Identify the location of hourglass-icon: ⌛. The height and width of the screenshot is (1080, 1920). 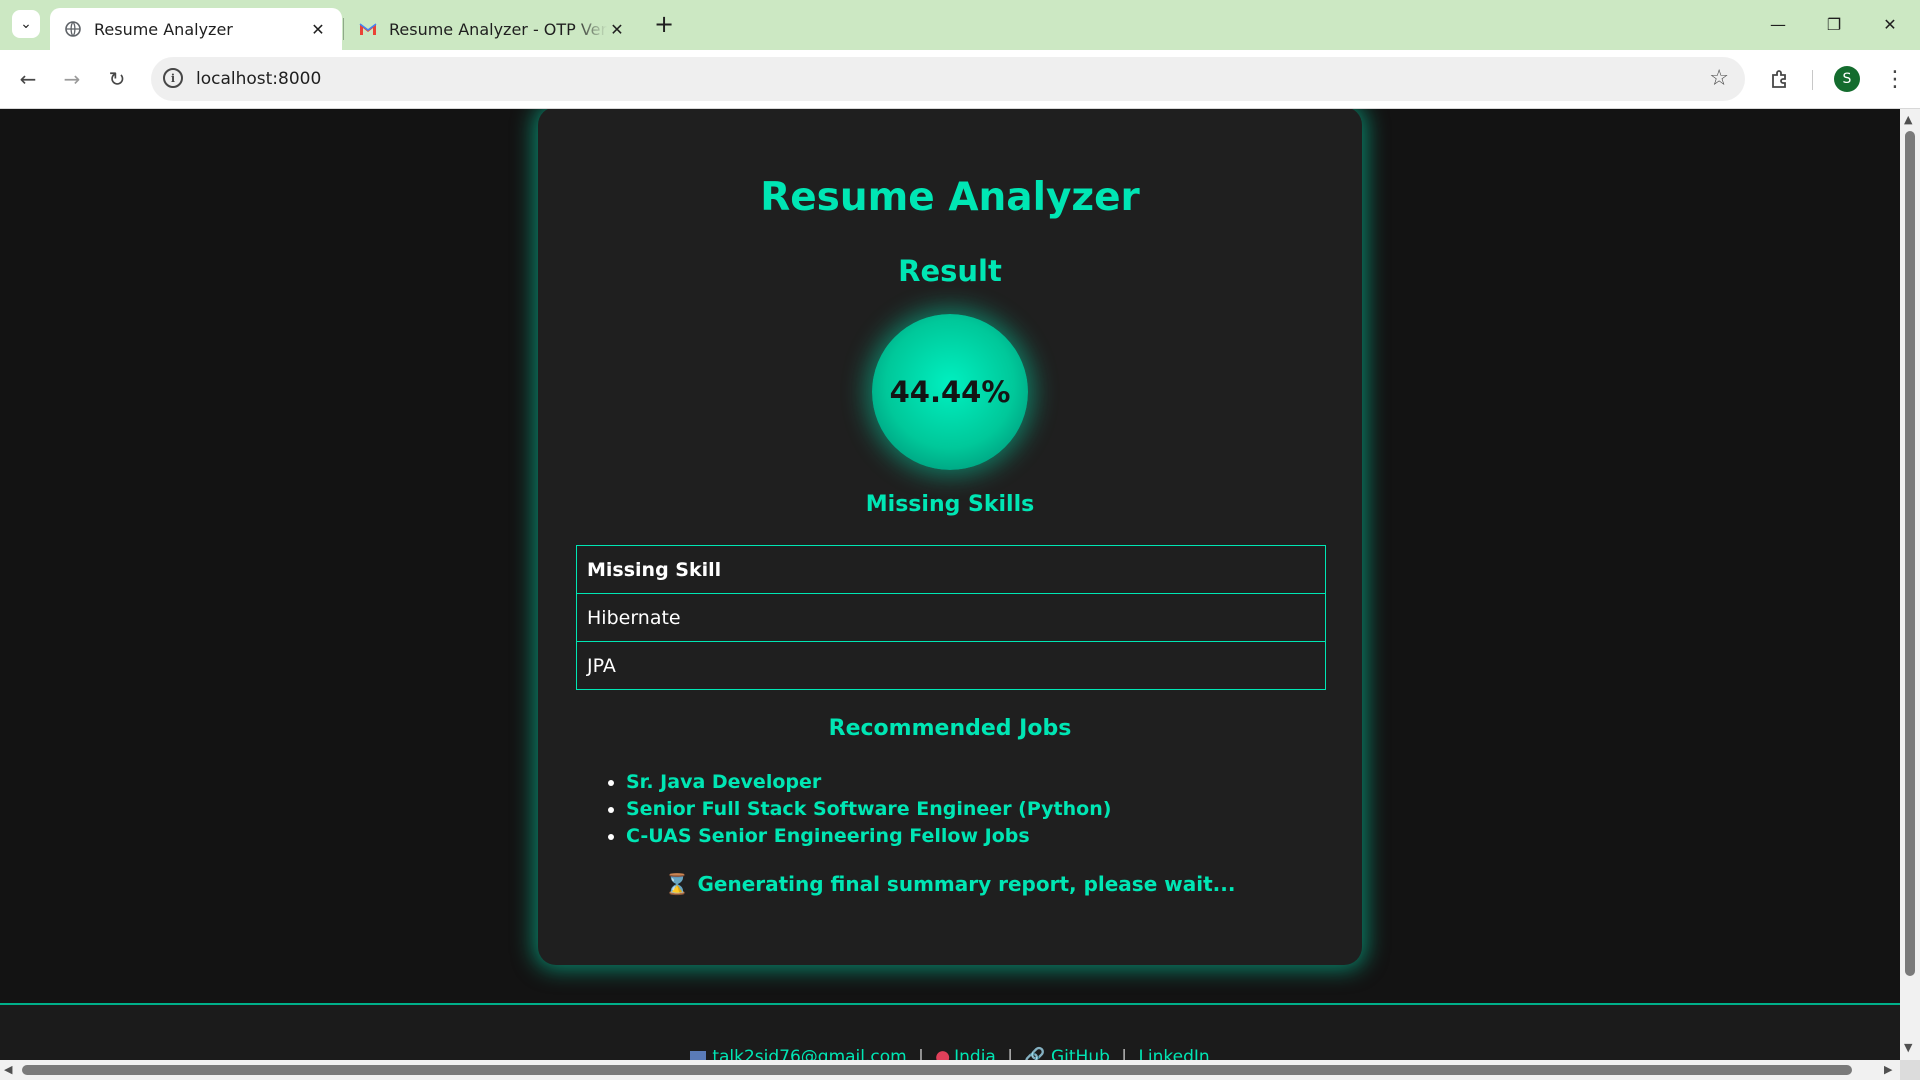
(677, 884).